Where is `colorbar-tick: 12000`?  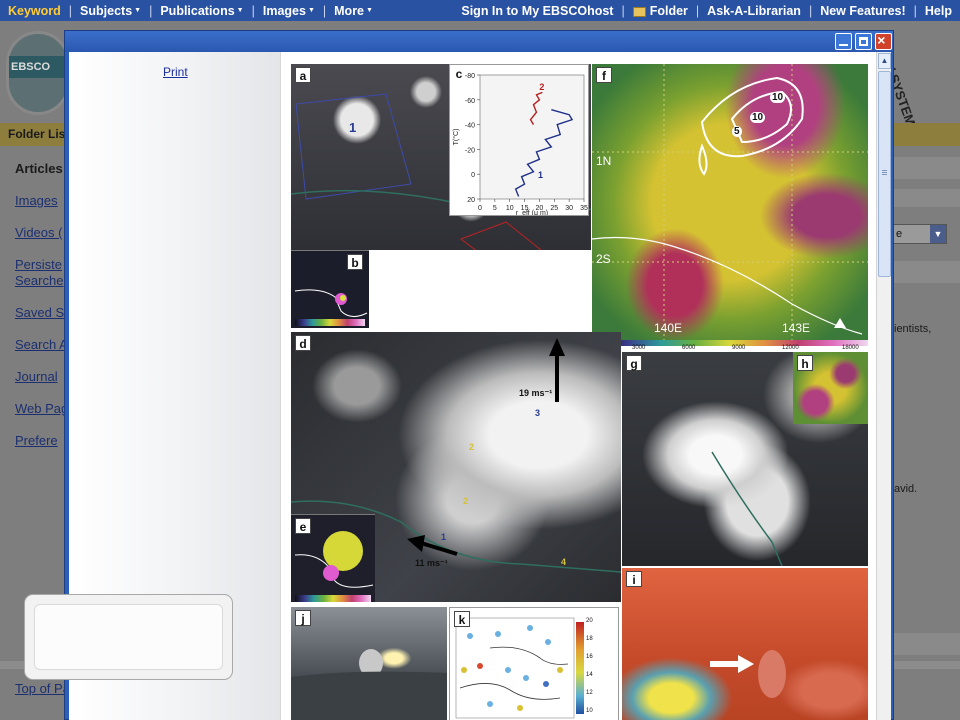 colorbar-tick: 12000 is located at coordinates (790, 348).